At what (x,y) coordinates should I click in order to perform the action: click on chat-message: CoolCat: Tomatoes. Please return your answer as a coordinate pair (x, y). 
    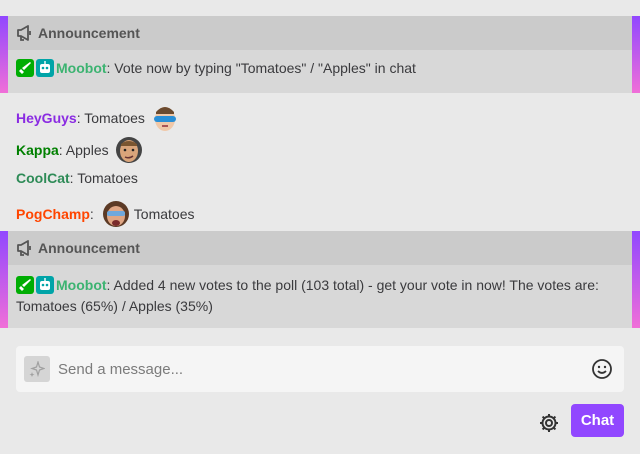
    Looking at the image, I should click on (77, 178).